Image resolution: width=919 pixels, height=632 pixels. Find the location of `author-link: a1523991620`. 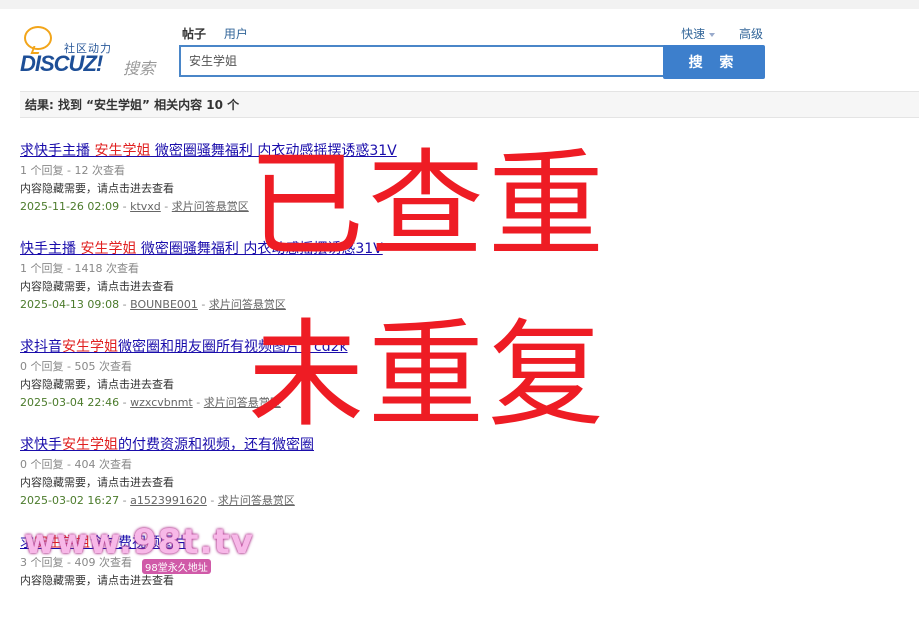

author-link: a1523991620 is located at coordinates (168, 500).